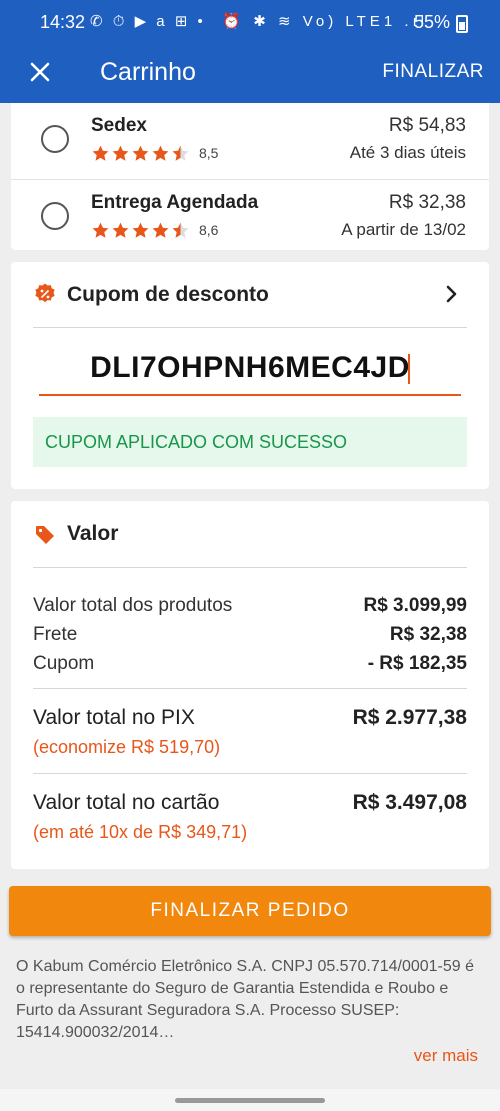 This screenshot has width=500, height=1111. What do you see at coordinates (431, 22) in the screenshot?
I see `battery-percent: 55%` at bounding box center [431, 22].